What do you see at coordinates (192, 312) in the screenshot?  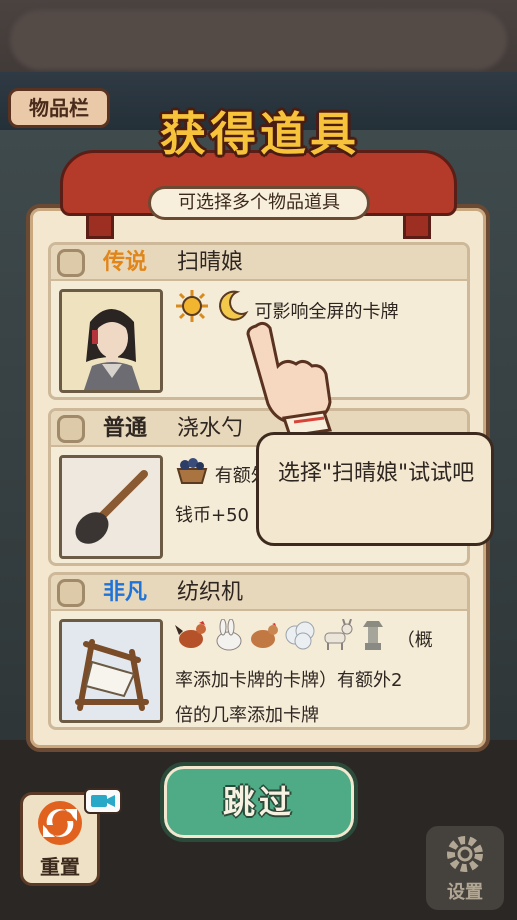 I see `sun-icon` at bounding box center [192, 312].